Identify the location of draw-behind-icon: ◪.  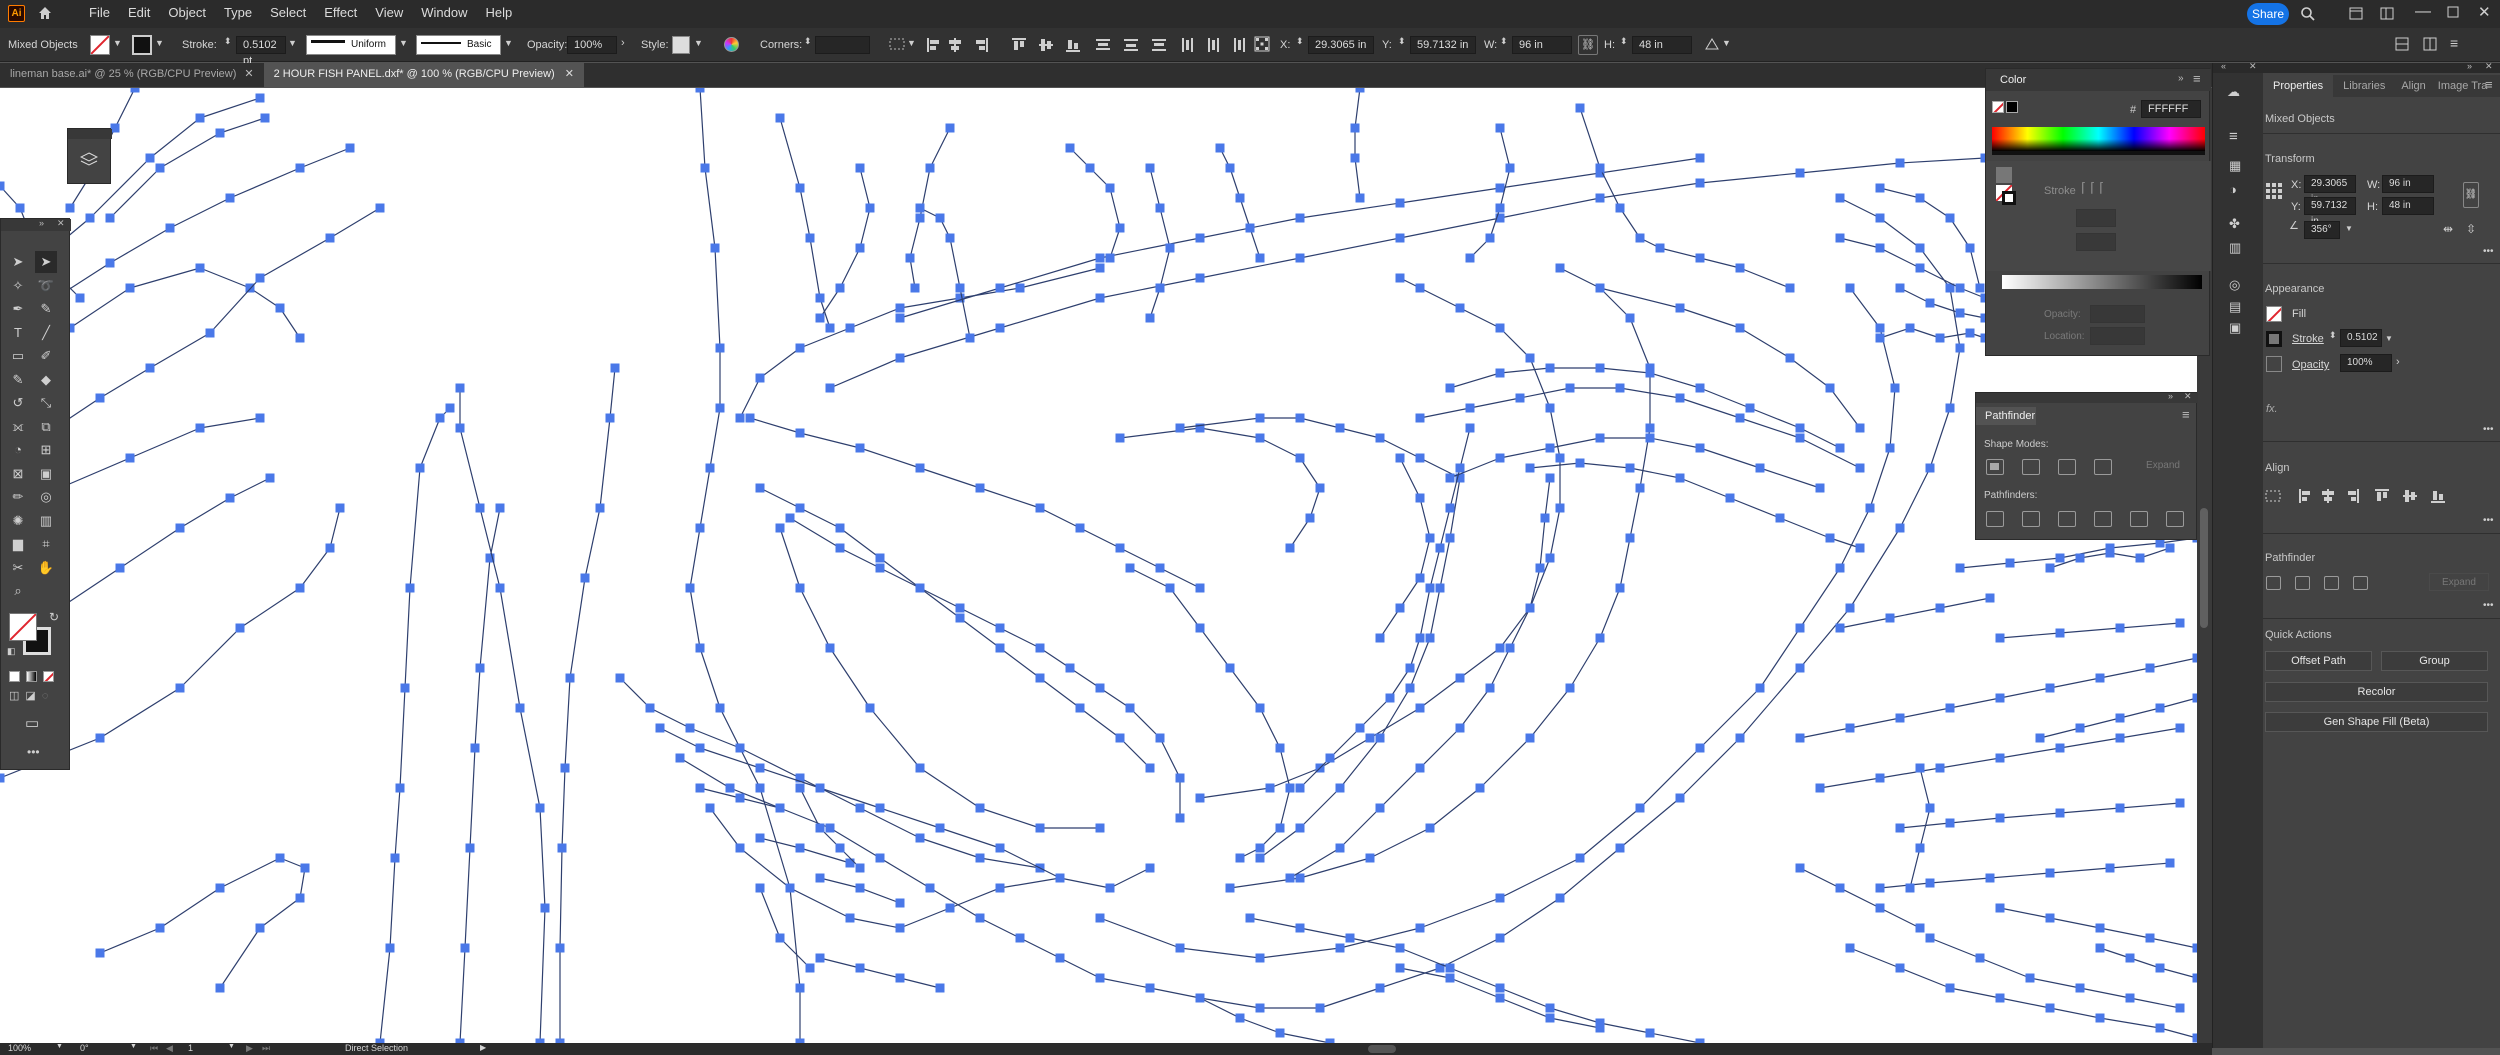
(30, 696).